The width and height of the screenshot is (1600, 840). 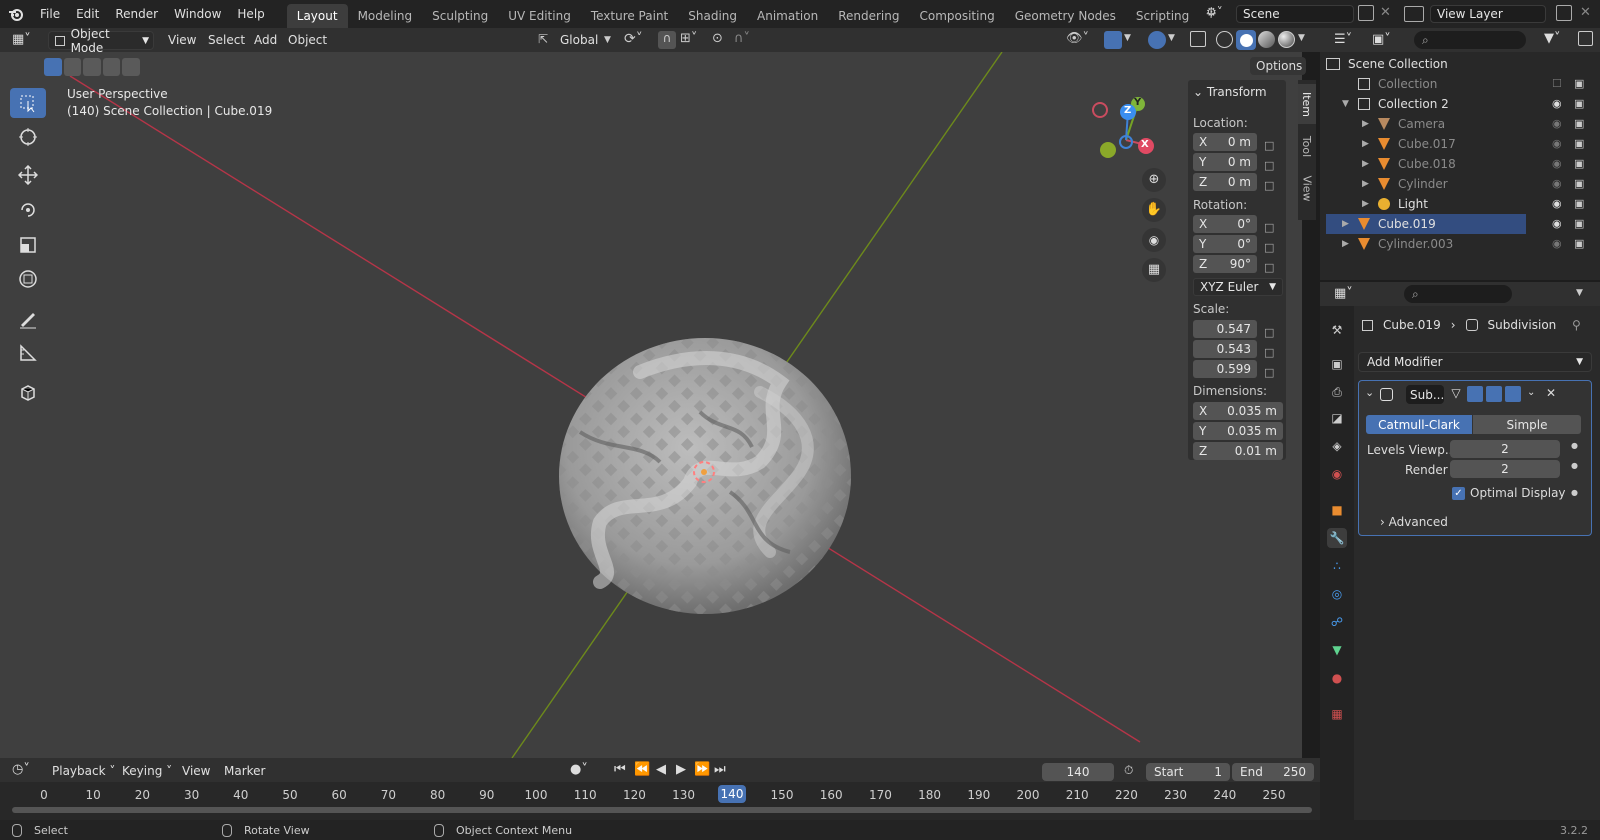 What do you see at coordinates (1385, 12) in the screenshot?
I see `remove-scene-icon: ✕` at bounding box center [1385, 12].